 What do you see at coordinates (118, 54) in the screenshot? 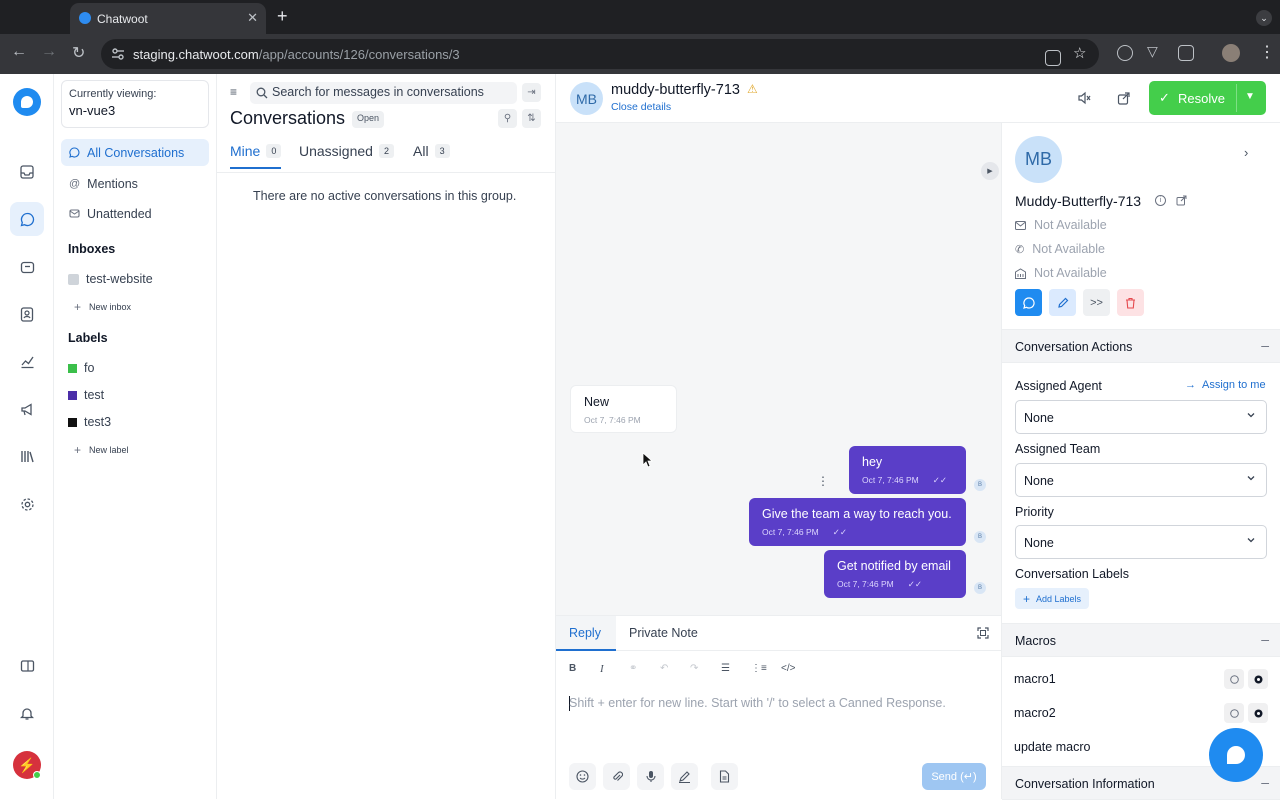
I see `site-info-icon` at bounding box center [118, 54].